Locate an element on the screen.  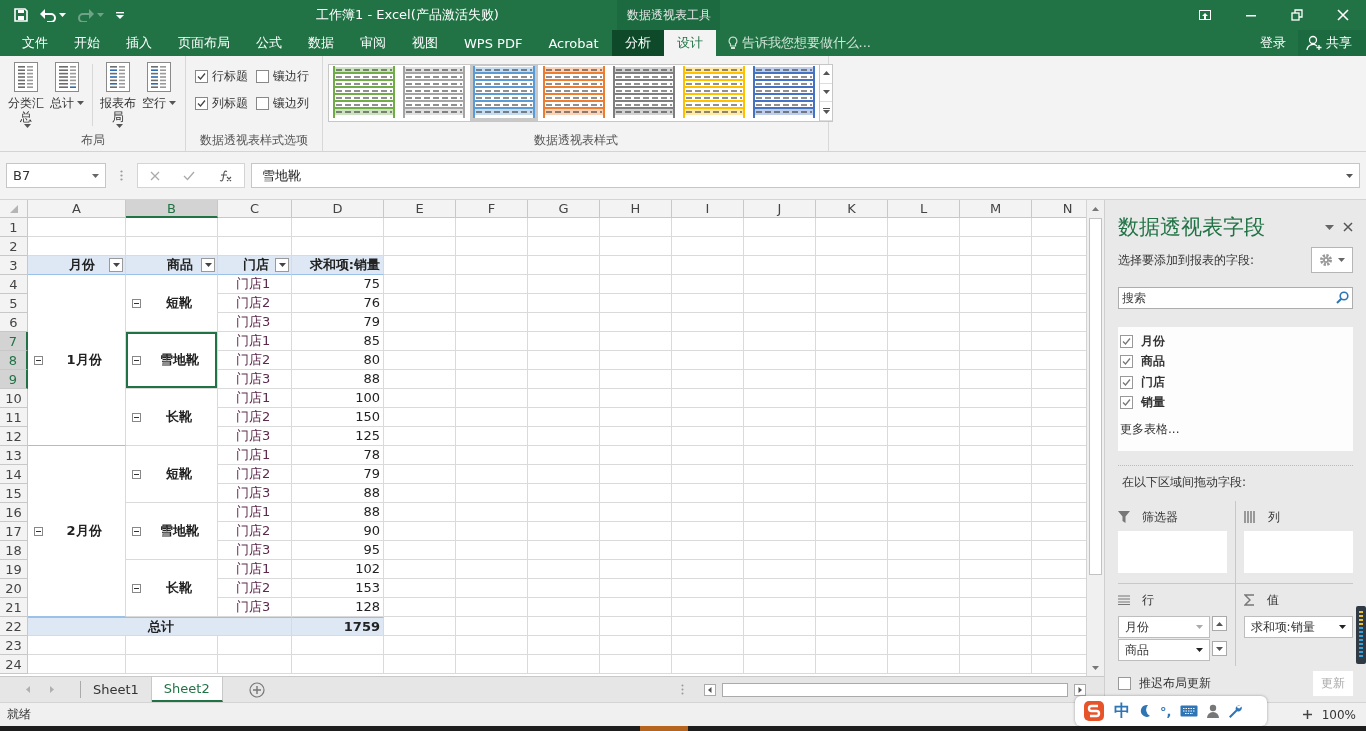
field-checkbox: 商品 is located at coordinates (1235, 361).